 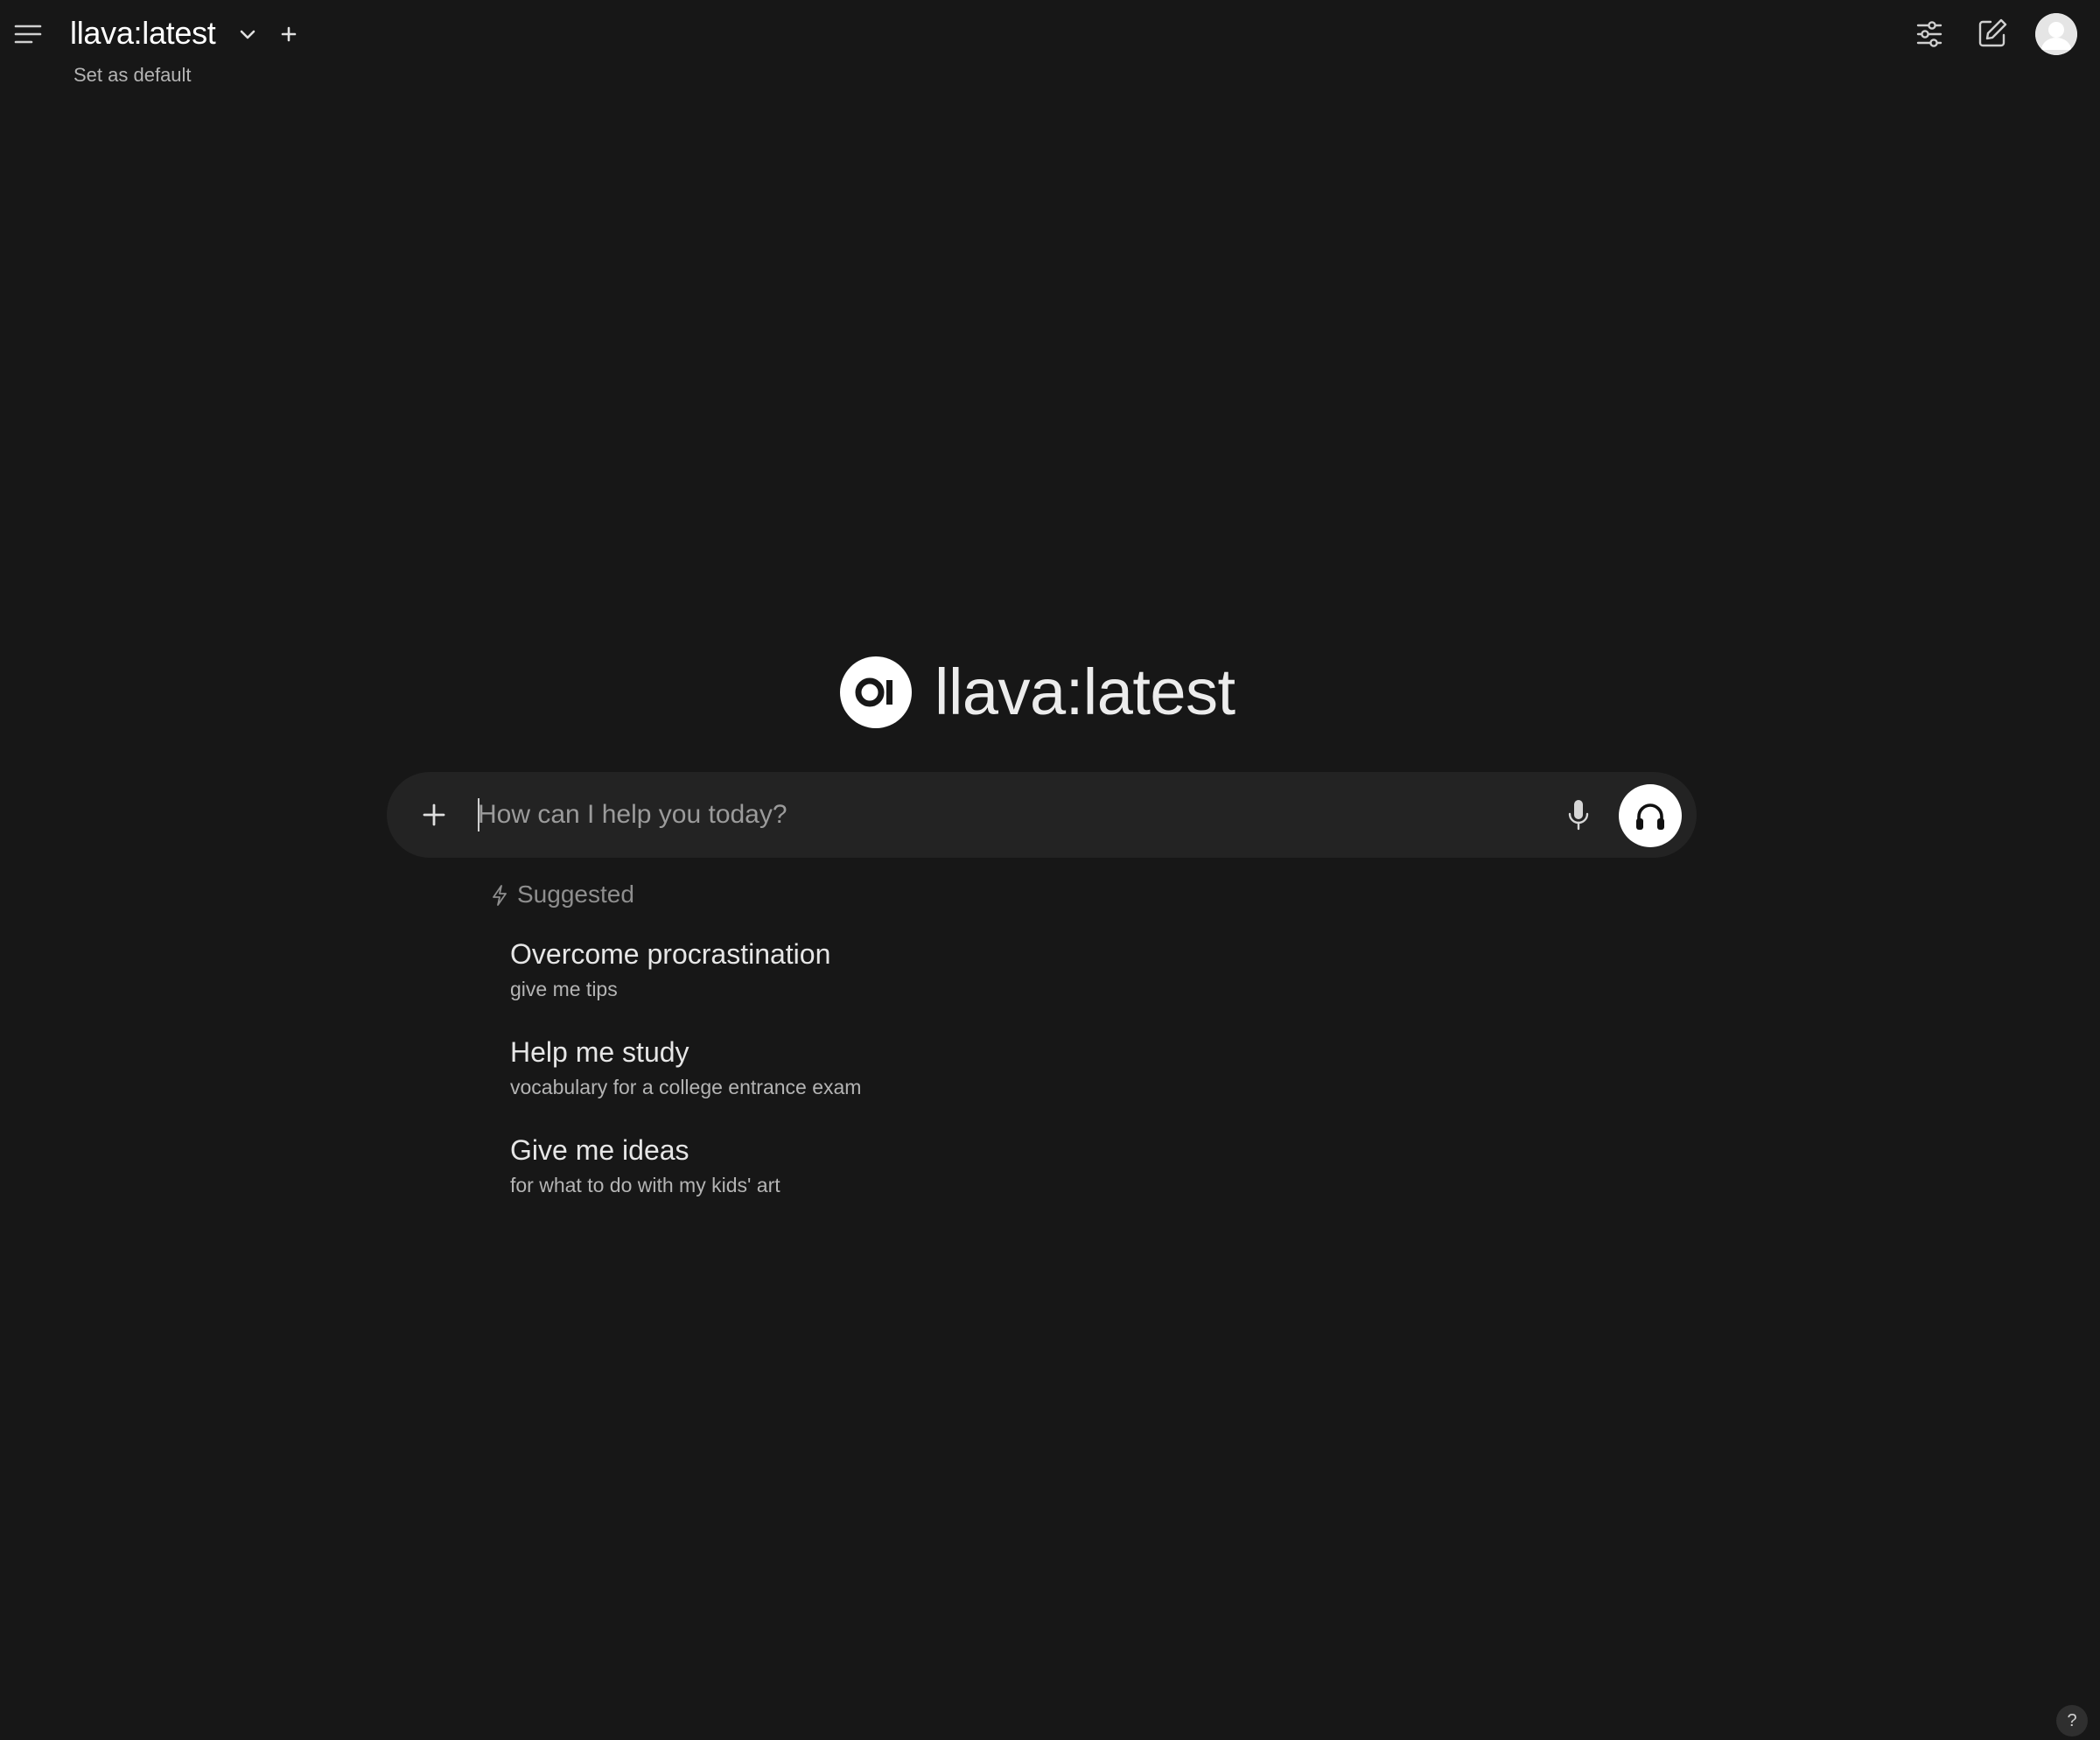 I want to click on model-logo, so click(x=876, y=692).